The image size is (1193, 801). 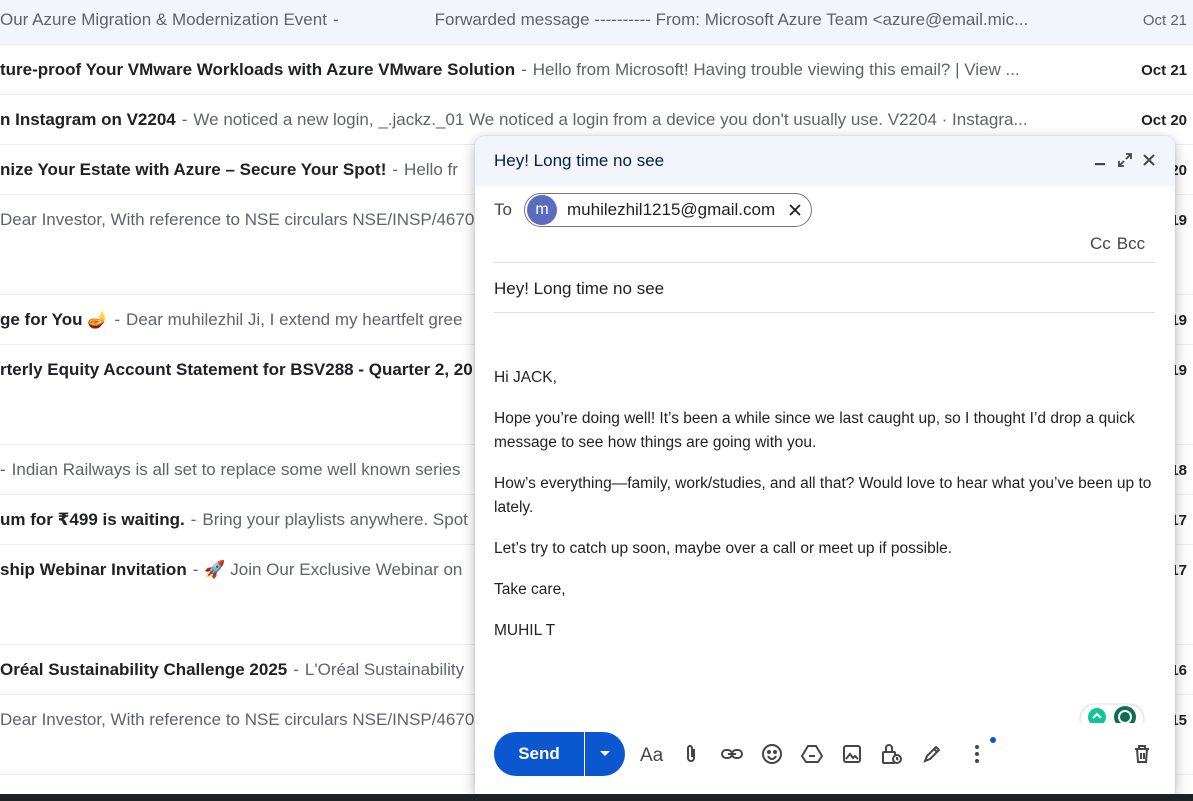 What do you see at coordinates (93, 569) in the screenshot?
I see `email-subject: ship Webinar Invitation` at bounding box center [93, 569].